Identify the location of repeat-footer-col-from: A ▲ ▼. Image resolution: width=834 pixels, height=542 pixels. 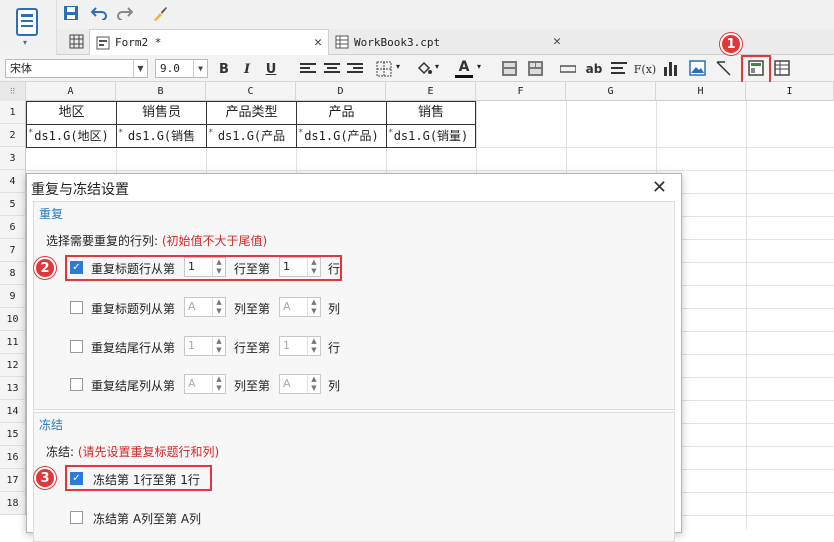
(205, 384).